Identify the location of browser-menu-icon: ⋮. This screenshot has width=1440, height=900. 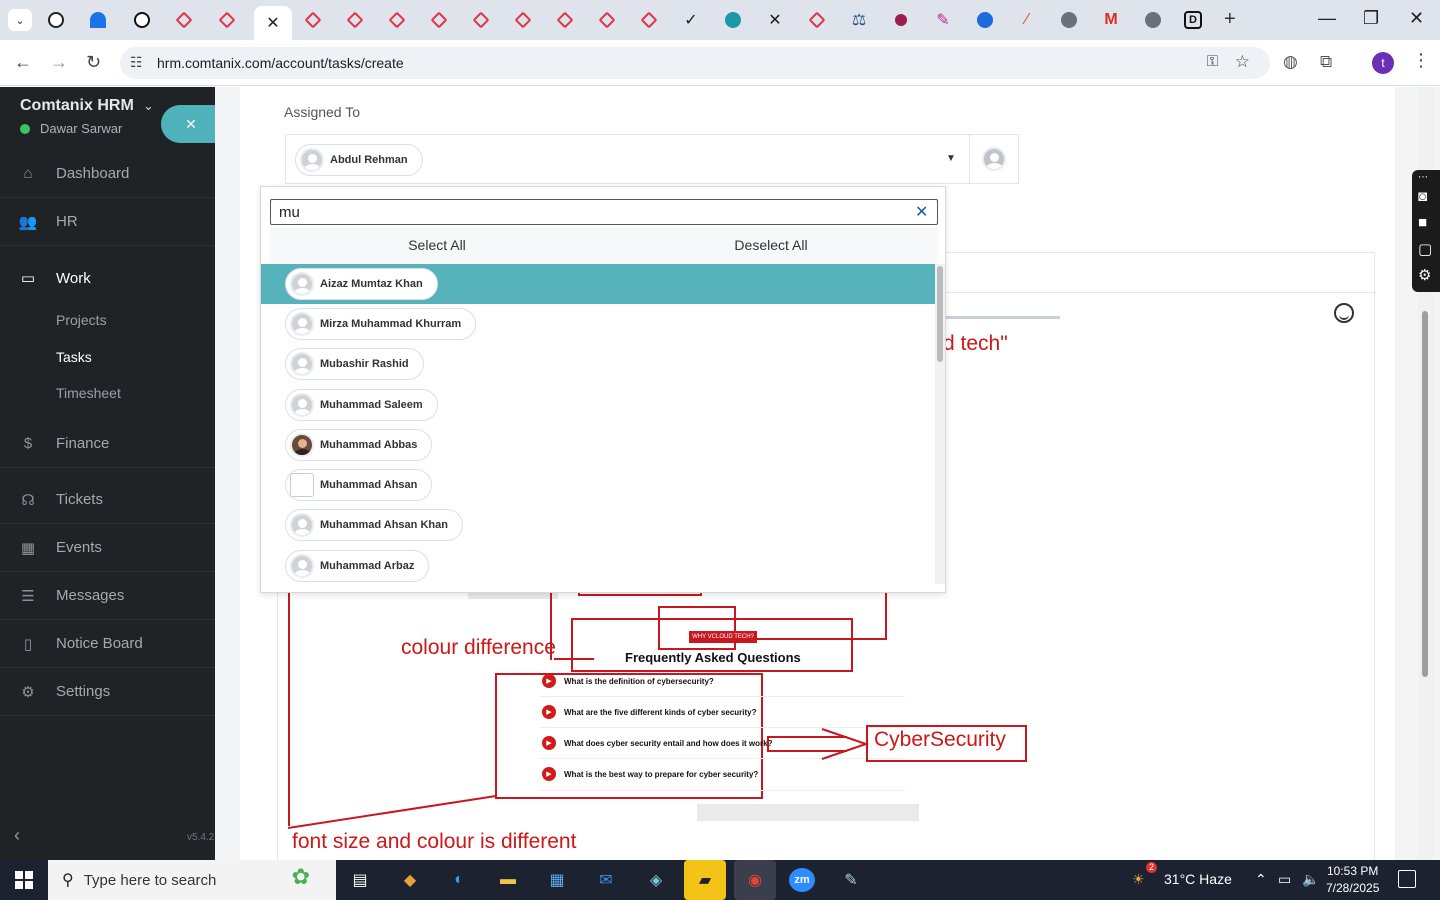
(1421, 60).